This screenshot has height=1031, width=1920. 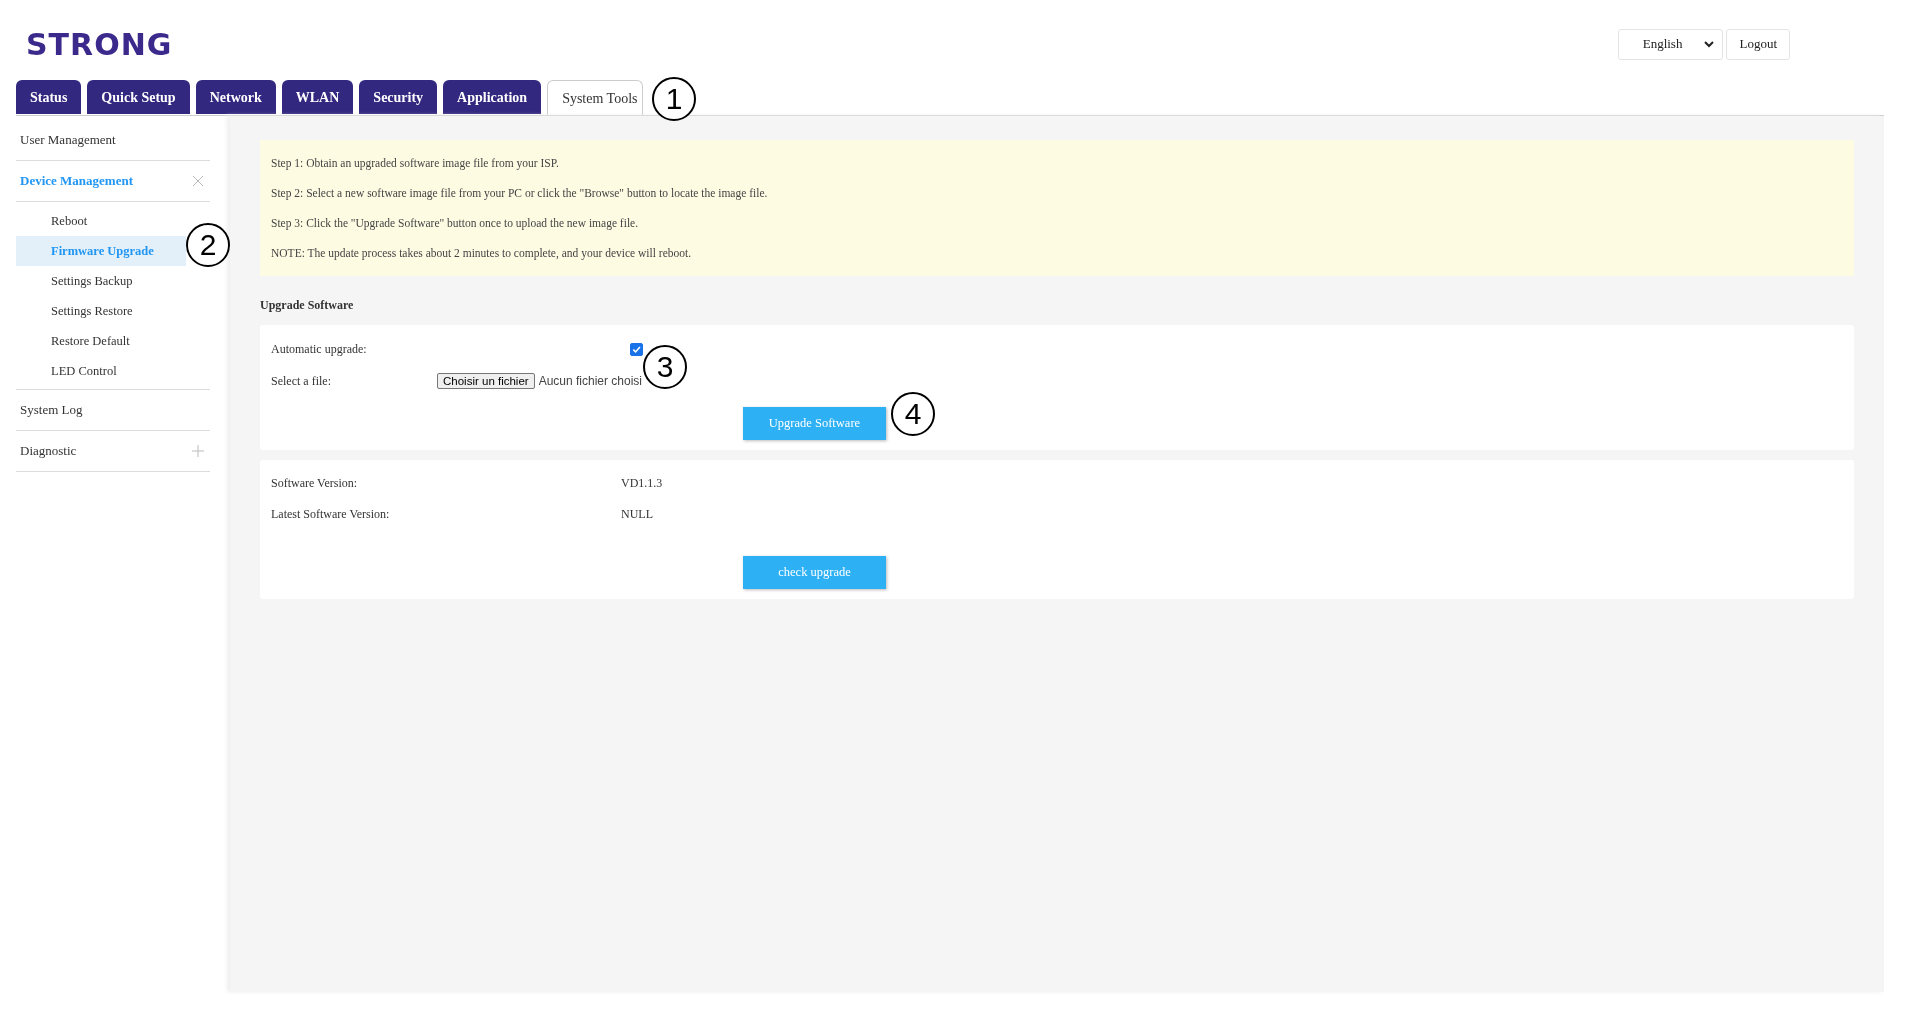 I want to click on choose-file-button: Choisir un fichier, so click(x=486, y=381).